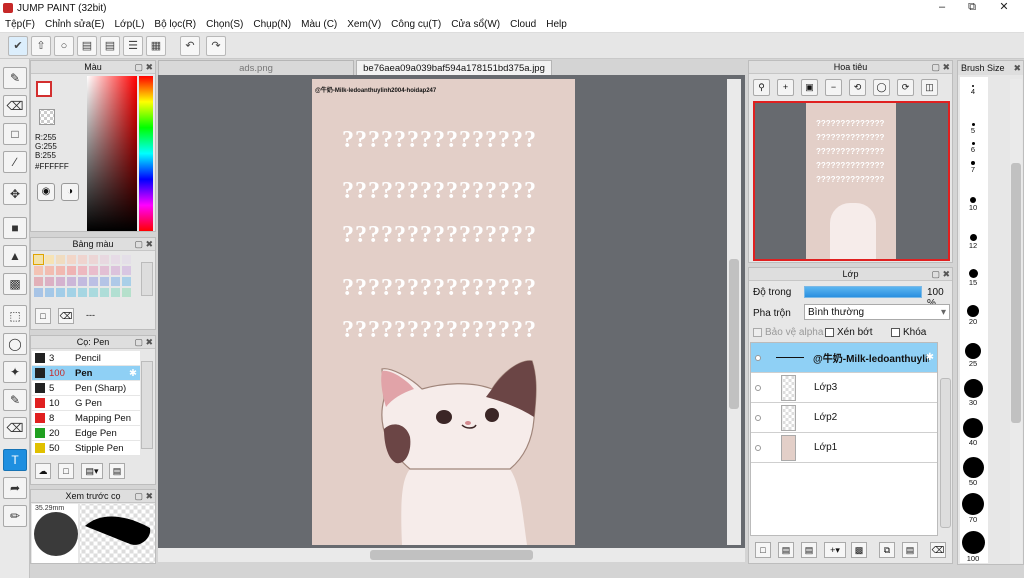 The width and height of the screenshot is (1024, 578). What do you see at coordinates (942, 8) in the screenshot?
I see `minimize-icon: –` at bounding box center [942, 8].